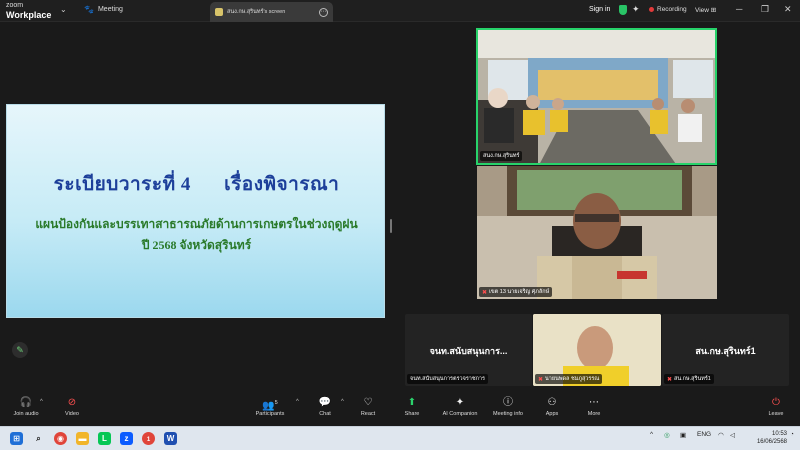 The width and height of the screenshot is (800, 450). What do you see at coordinates (126, 438) in the screenshot?
I see `zoom-taskbar-icon: z` at bounding box center [126, 438].